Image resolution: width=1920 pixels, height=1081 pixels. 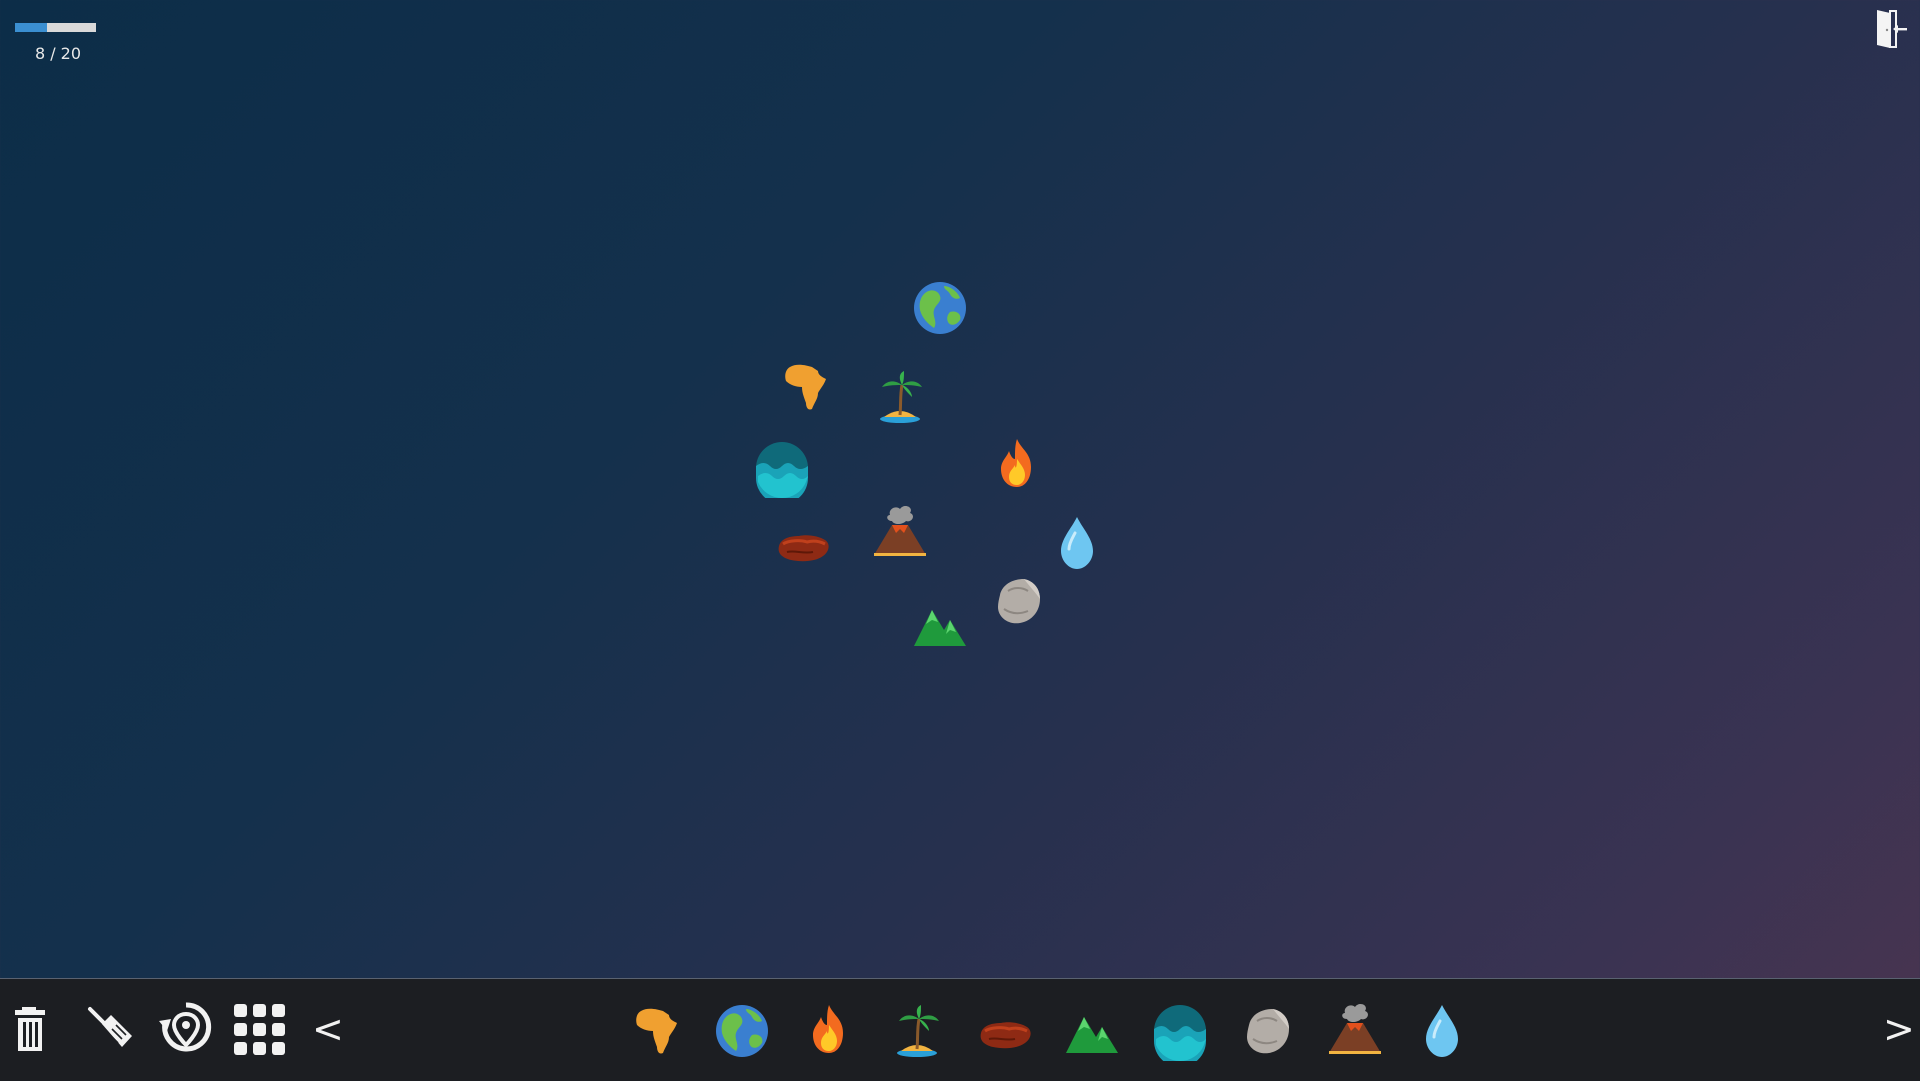 I want to click on location-reset-icon, so click(x=186, y=1029).